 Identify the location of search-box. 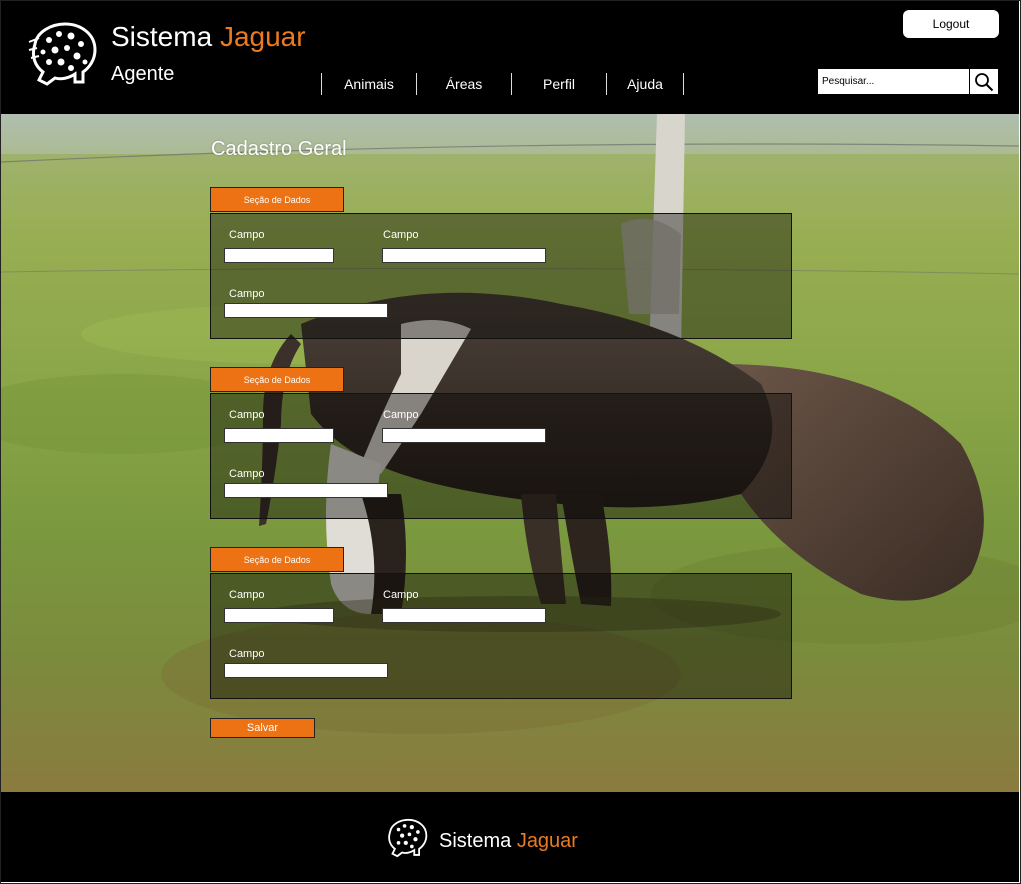
(908, 81).